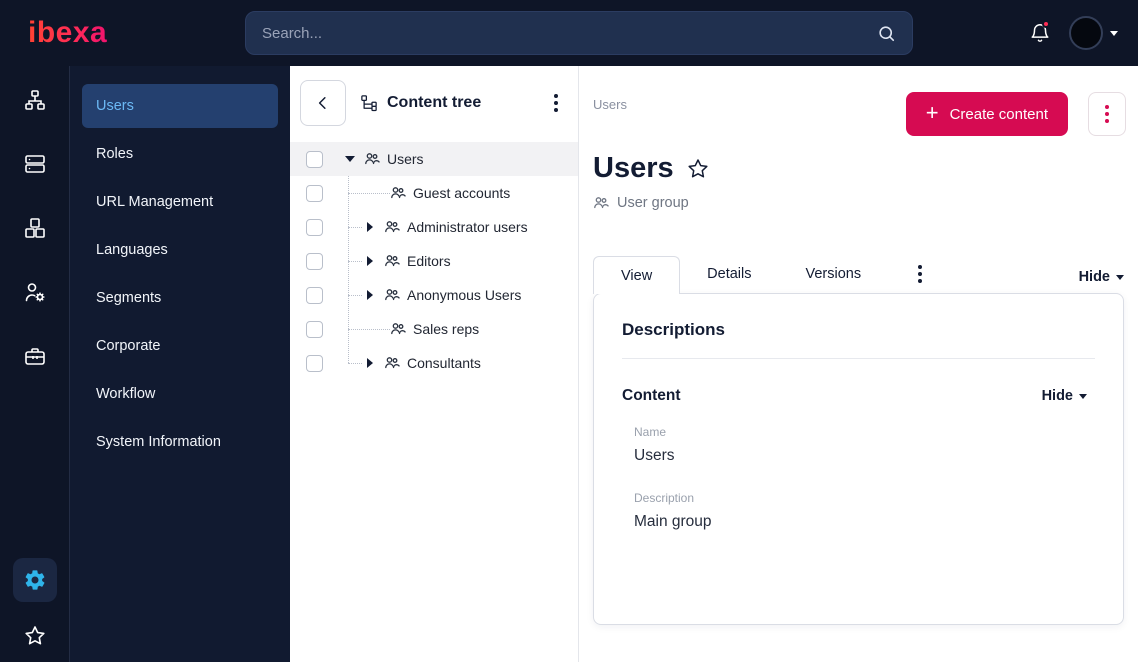 Image resolution: width=1138 pixels, height=662 pixels. I want to click on content-tree-title-label: Content tree, so click(434, 102).